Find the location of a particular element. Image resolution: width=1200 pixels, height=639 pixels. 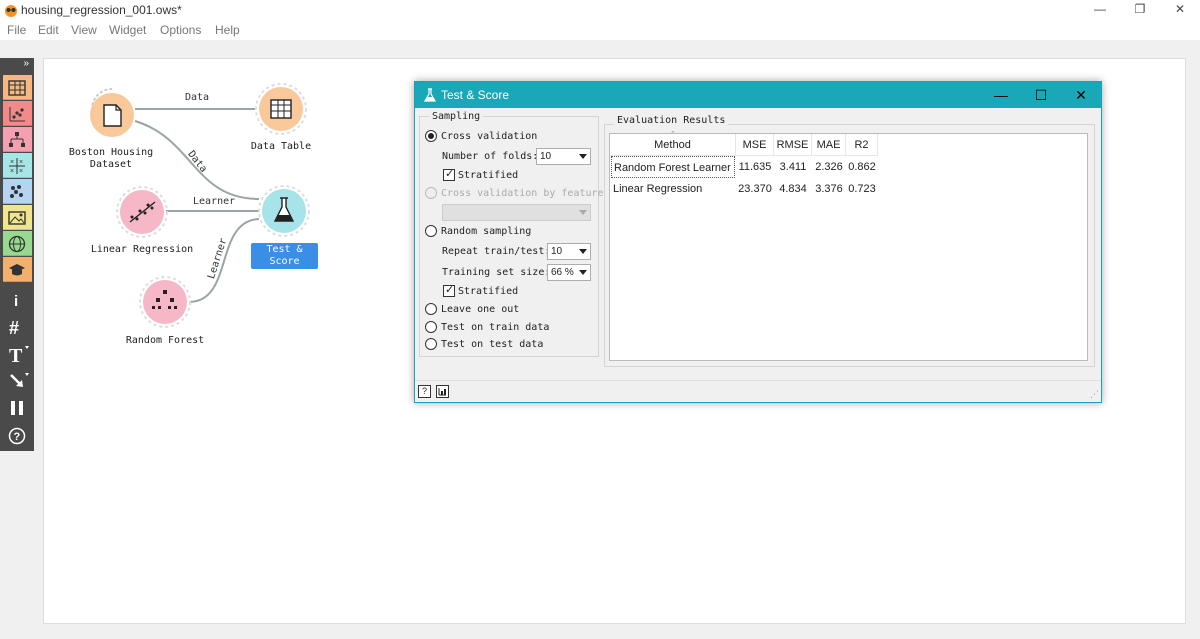

node-test-score is located at coordinates (284, 211).